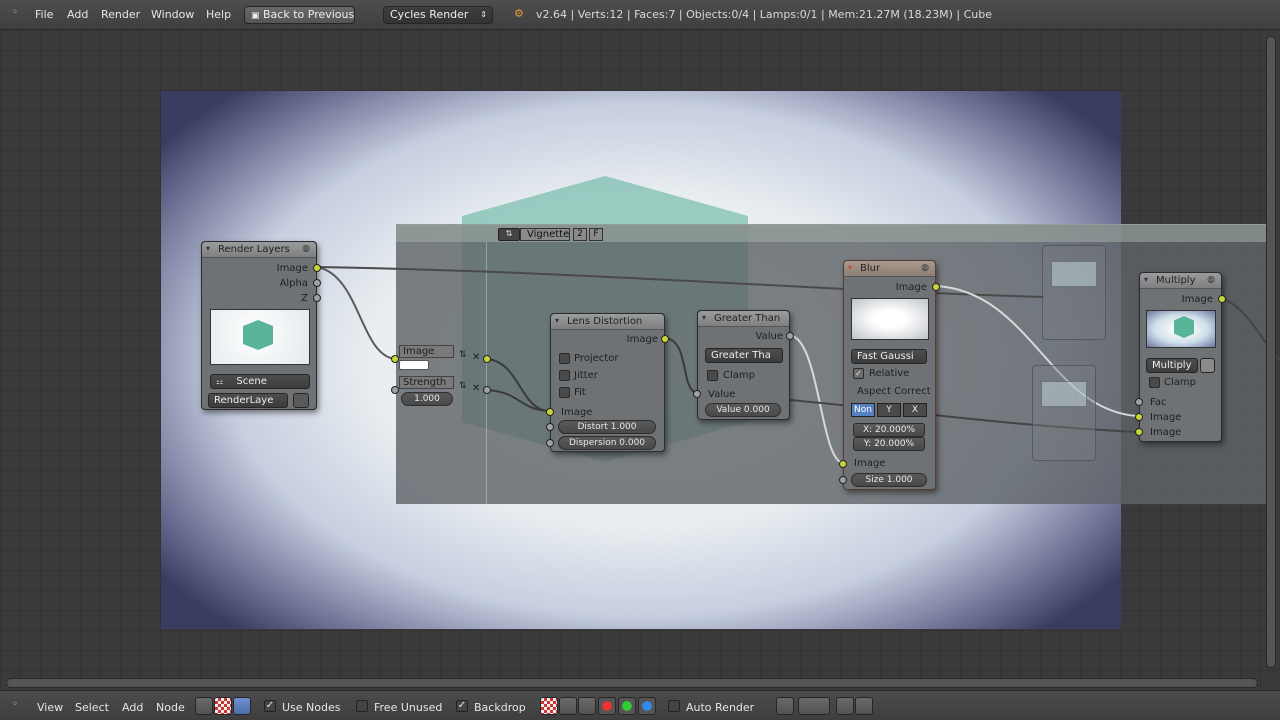 The width and height of the screenshot is (1280, 720). Describe the element at coordinates (251, 381) in the screenshot. I see `scene-name: Scene` at that location.